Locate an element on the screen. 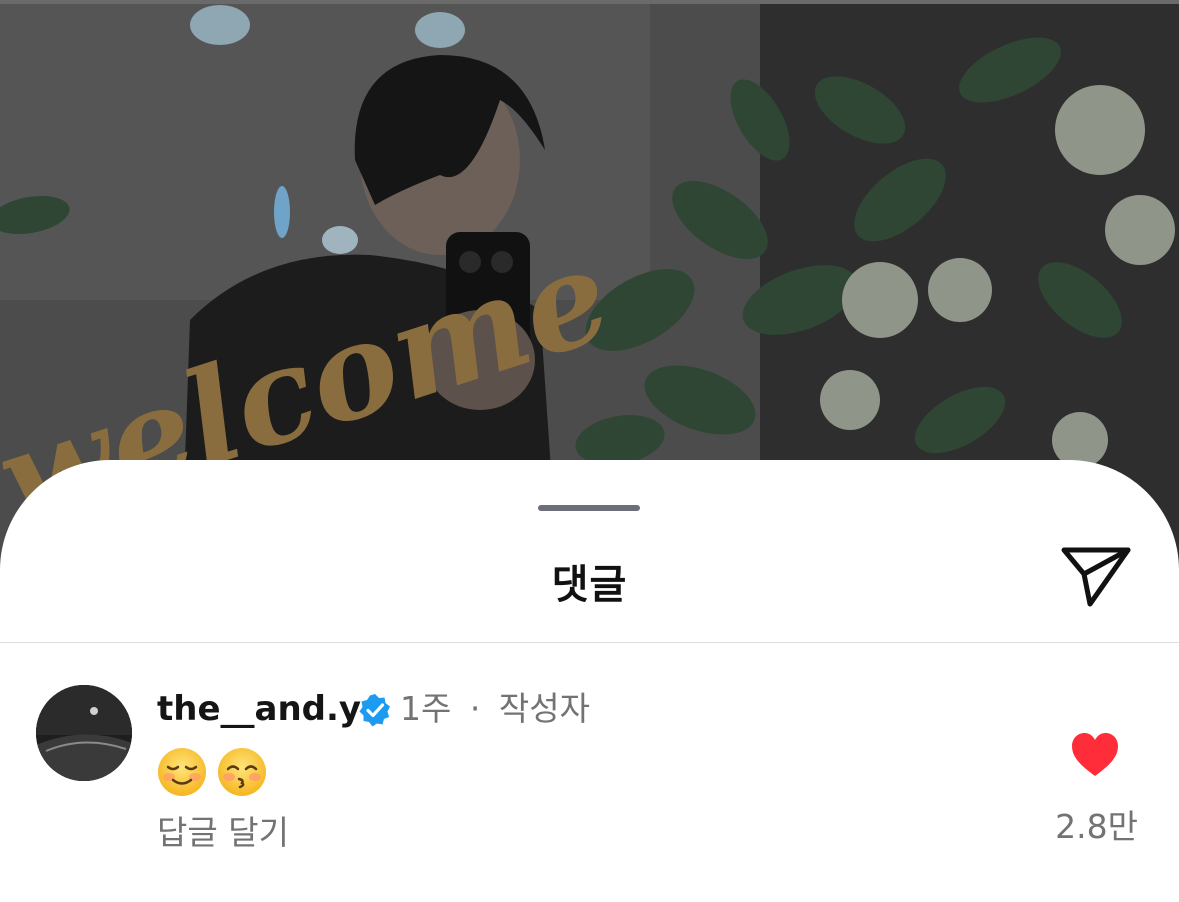  verified-badge-icon is located at coordinates (374, 710).